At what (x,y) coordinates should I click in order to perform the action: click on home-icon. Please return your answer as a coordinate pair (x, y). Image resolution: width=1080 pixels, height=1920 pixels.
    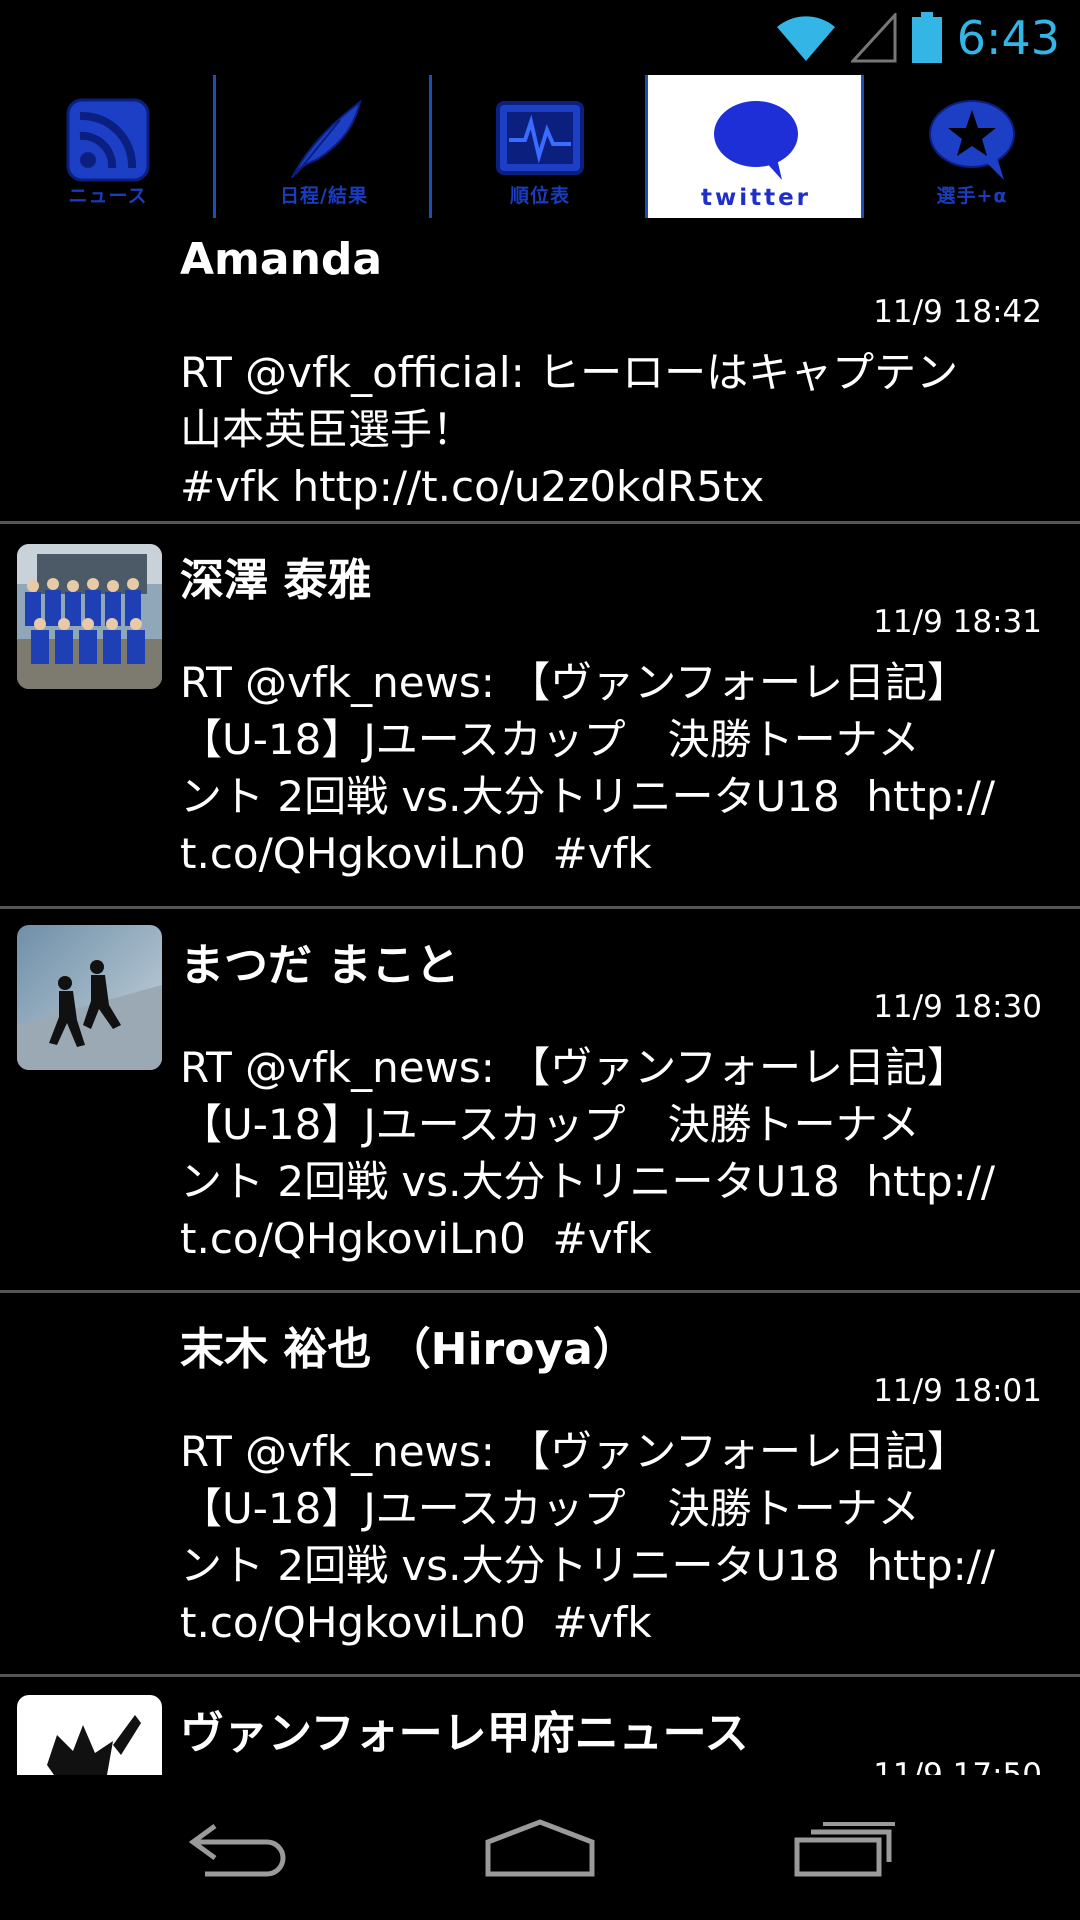
    Looking at the image, I should click on (540, 1850).